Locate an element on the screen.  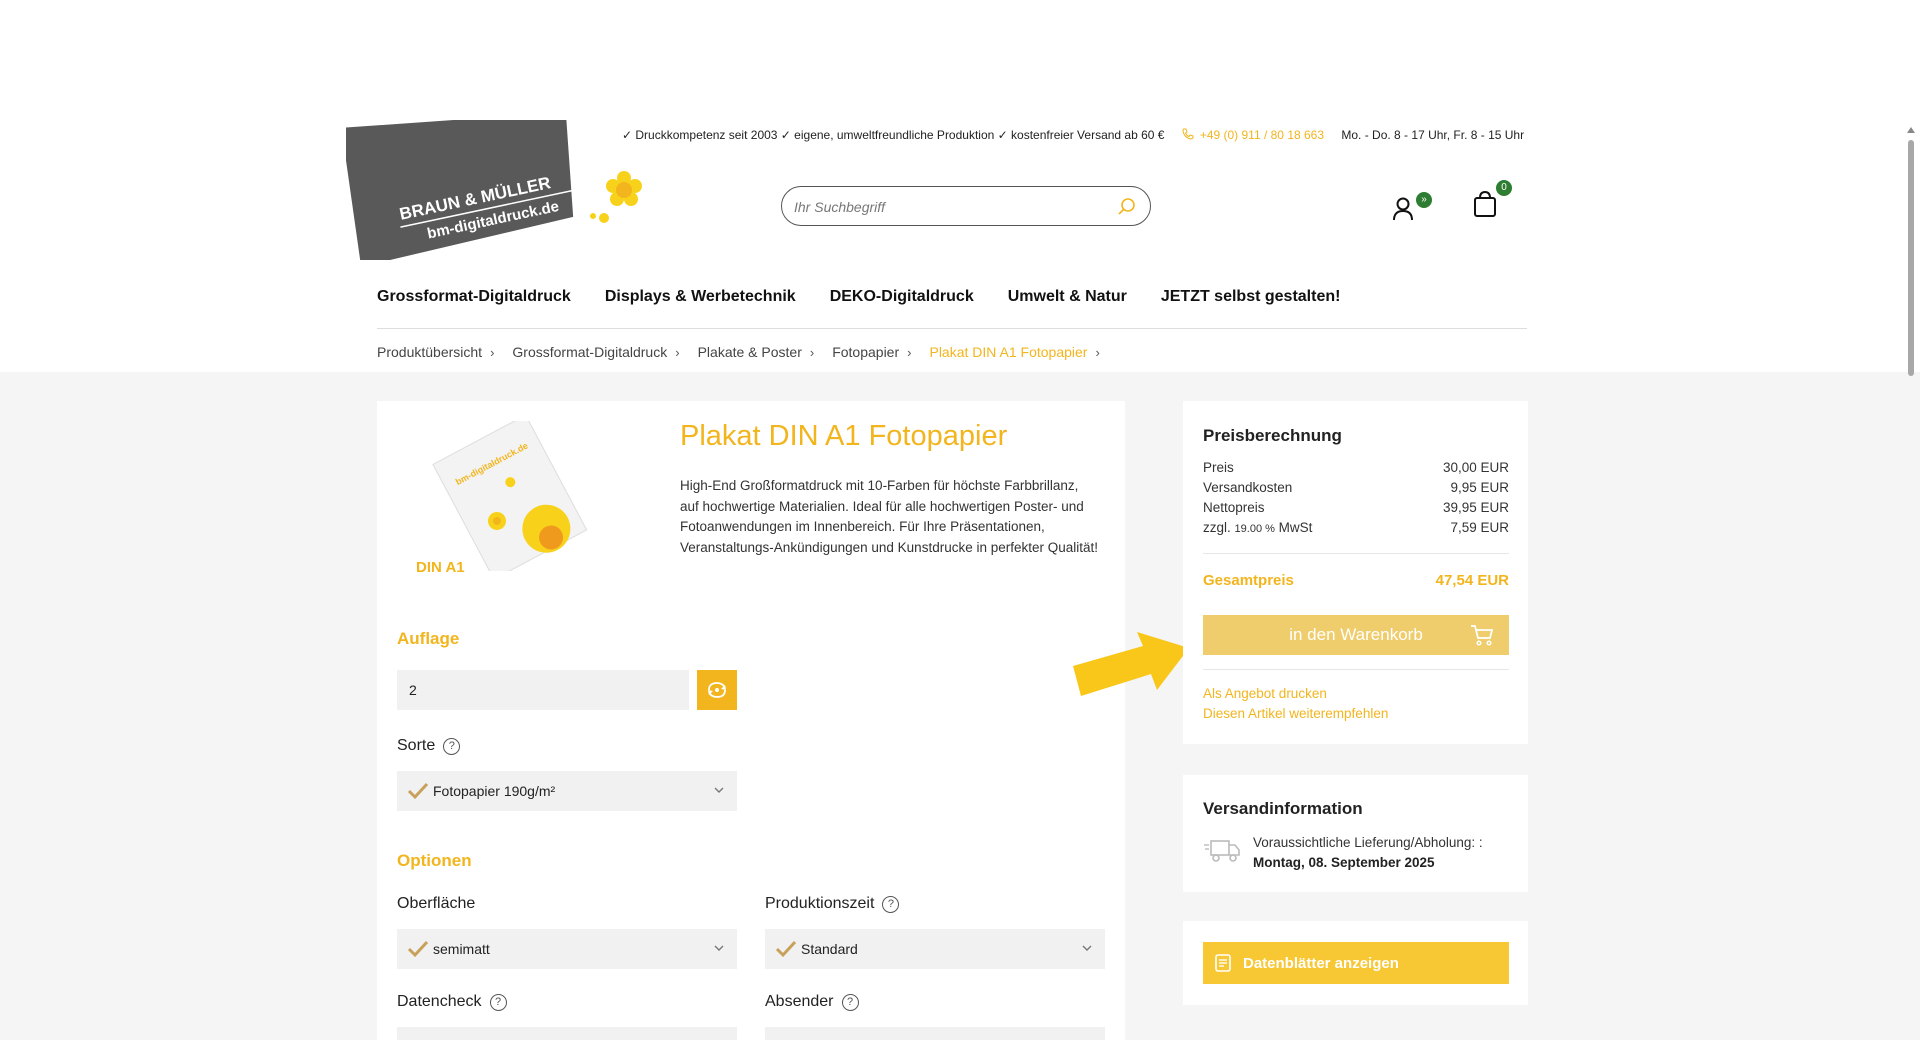
scrollbar-thumb is located at coordinates (1911, 258).